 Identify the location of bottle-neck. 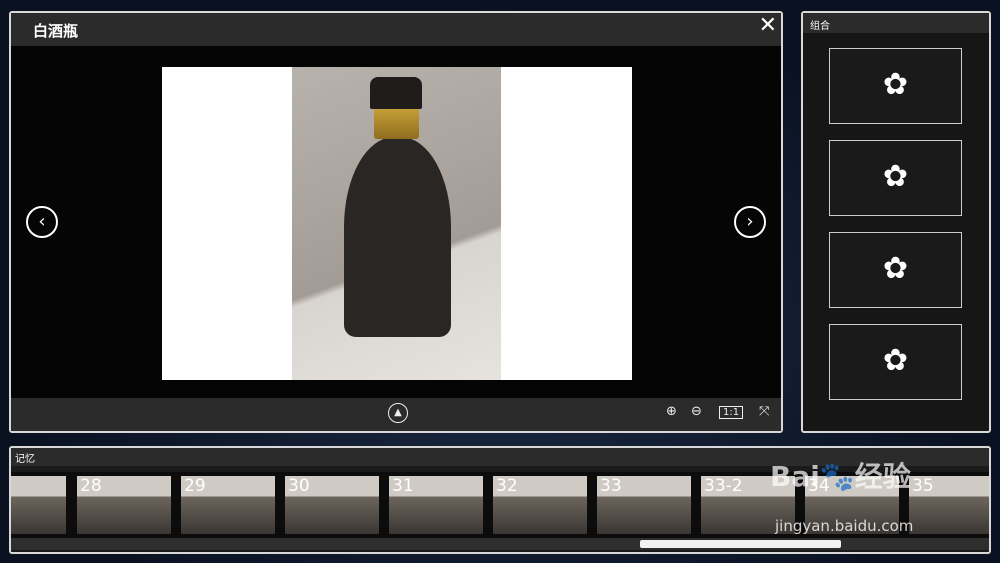
(396, 123).